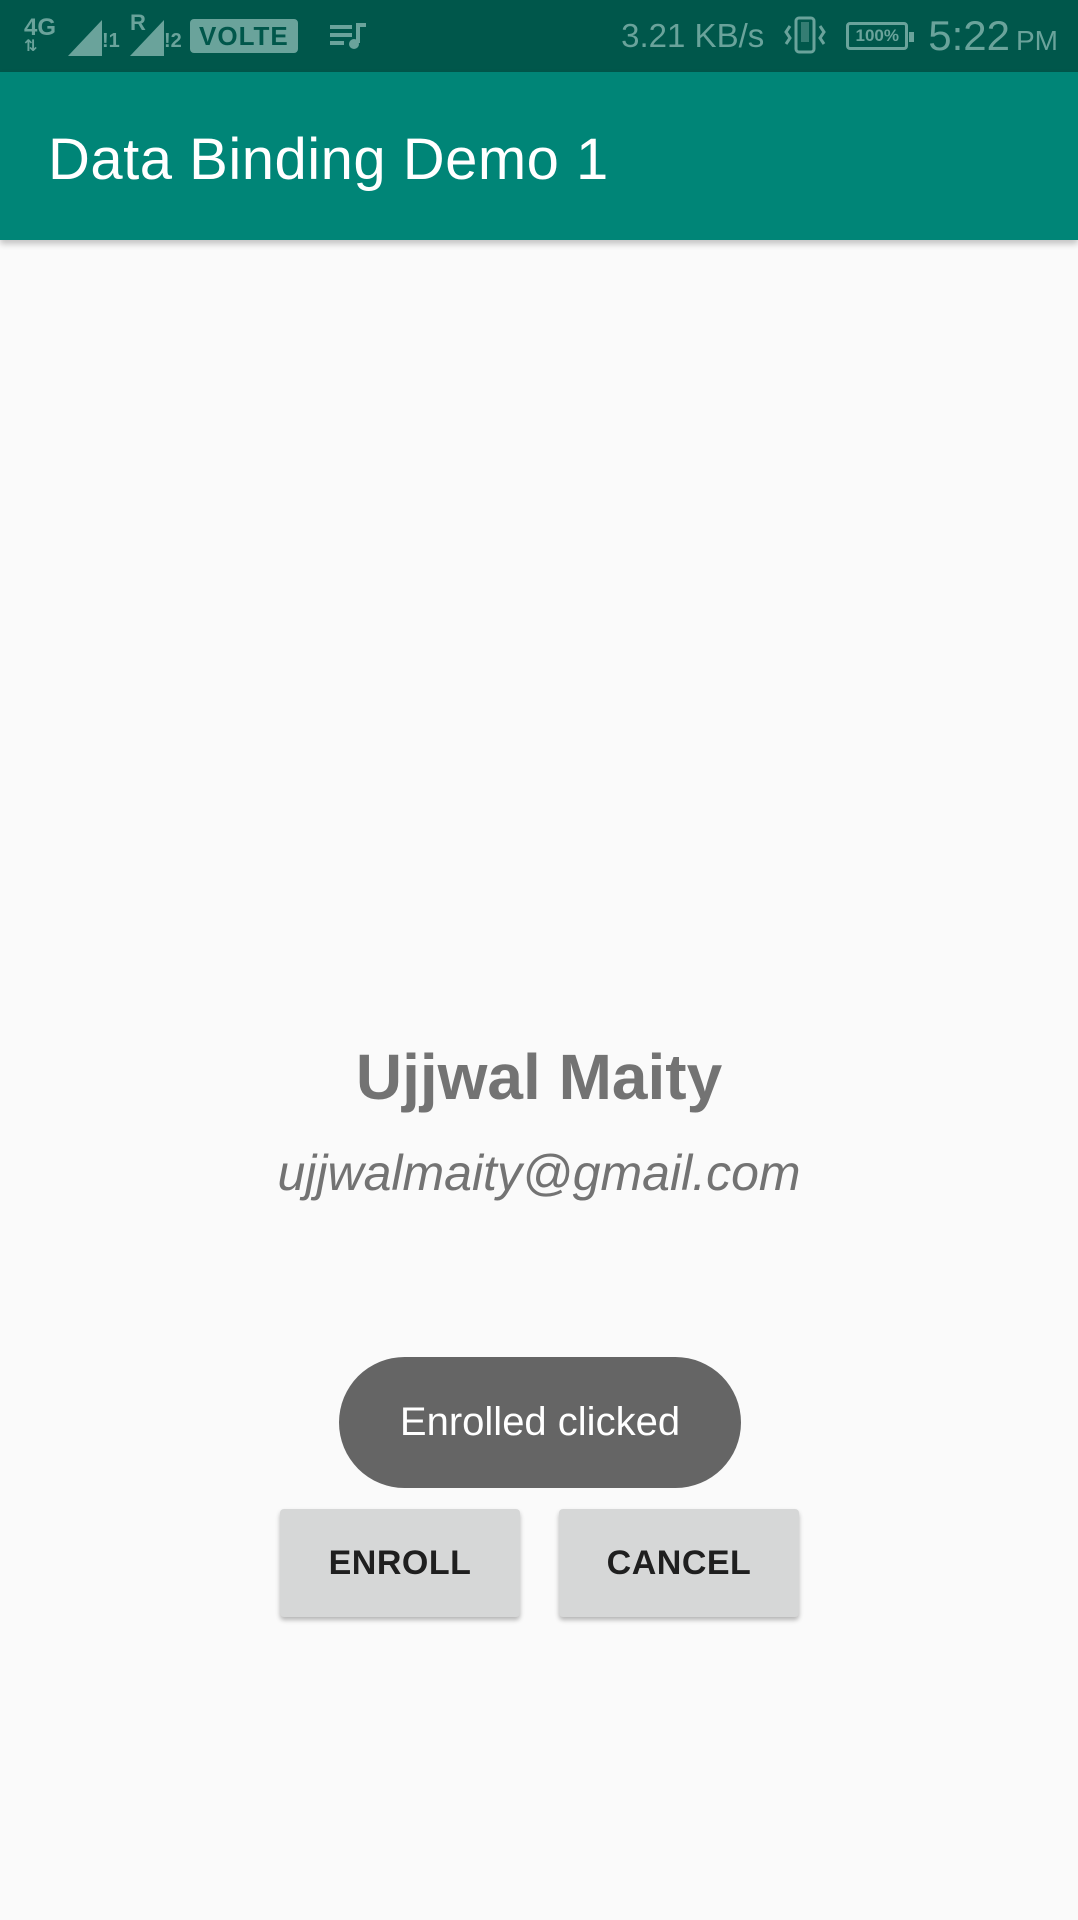  I want to click on clock-time: 5:22, so click(969, 35).